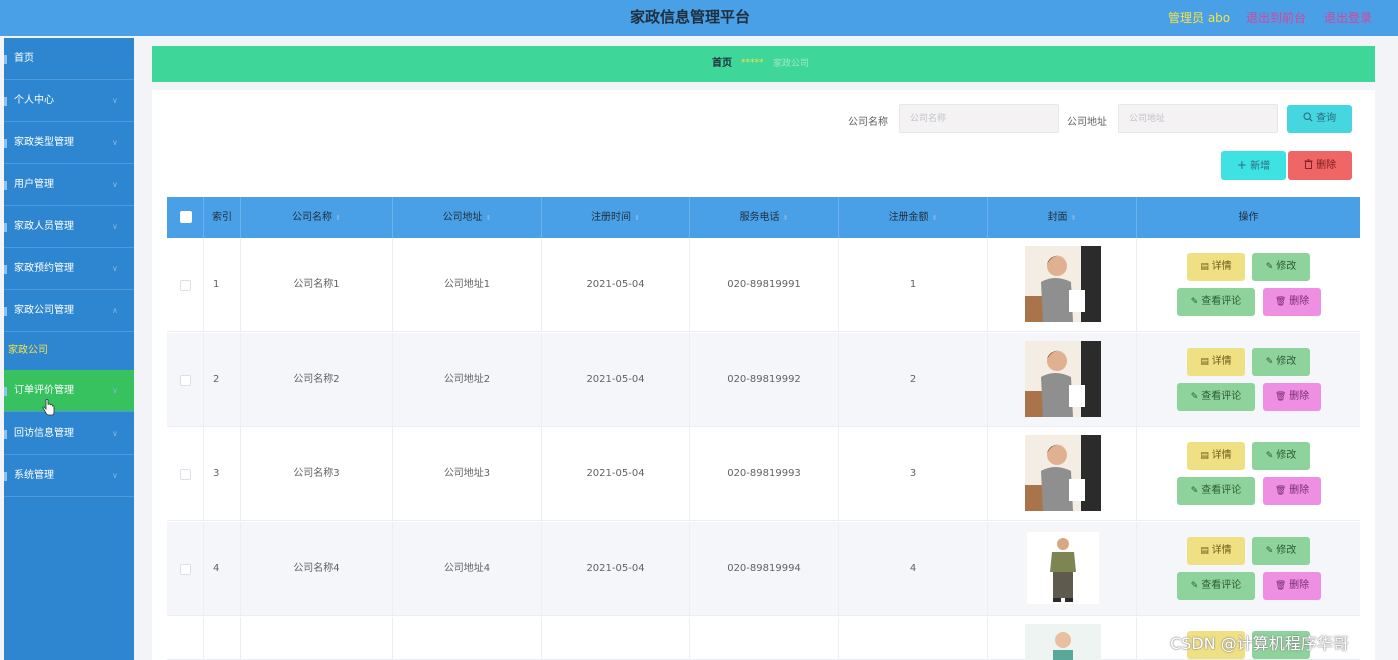 The width and height of the screenshot is (1398, 660). What do you see at coordinates (1319, 119) in the screenshot?
I see `query-button: 查询` at bounding box center [1319, 119].